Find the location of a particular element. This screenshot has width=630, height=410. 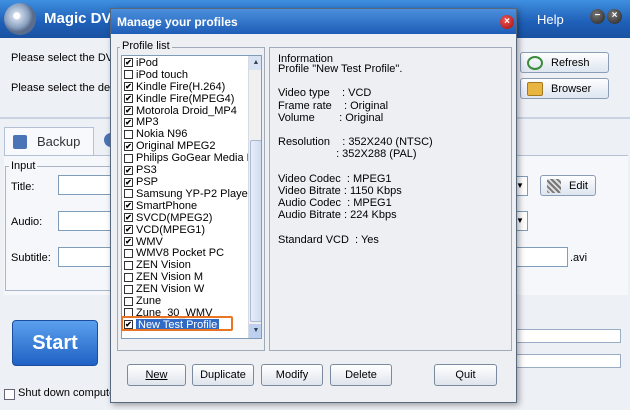

profile-label: Motorola Droid_MP4 is located at coordinates (186, 110).